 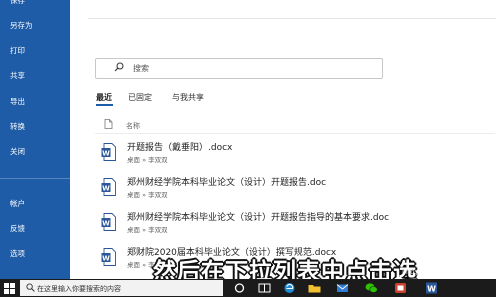 What do you see at coordinates (79, 289) in the screenshot?
I see `taskbar-search-placeholder: 在这里输入你要搜索的内容` at bounding box center [79, 289].